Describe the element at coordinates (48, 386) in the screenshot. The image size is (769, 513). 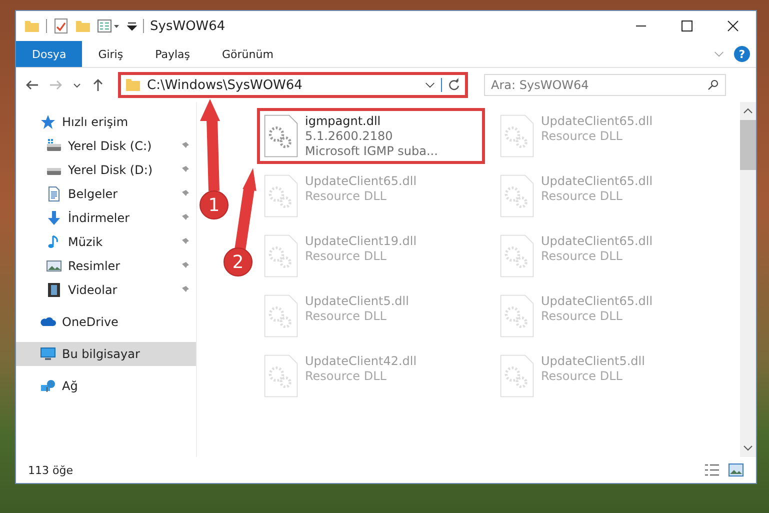
I see `network-icon` at that location.